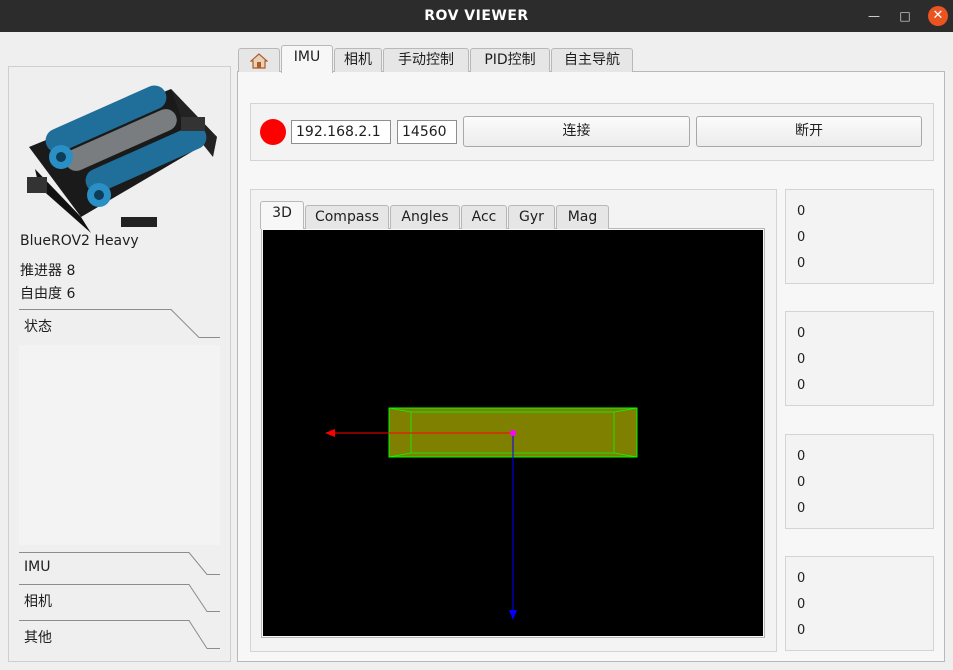  Describe the element at coordinates (37, 567) in the screenshot. I see `toolbox-tab-imu-label: IMU` at that location.